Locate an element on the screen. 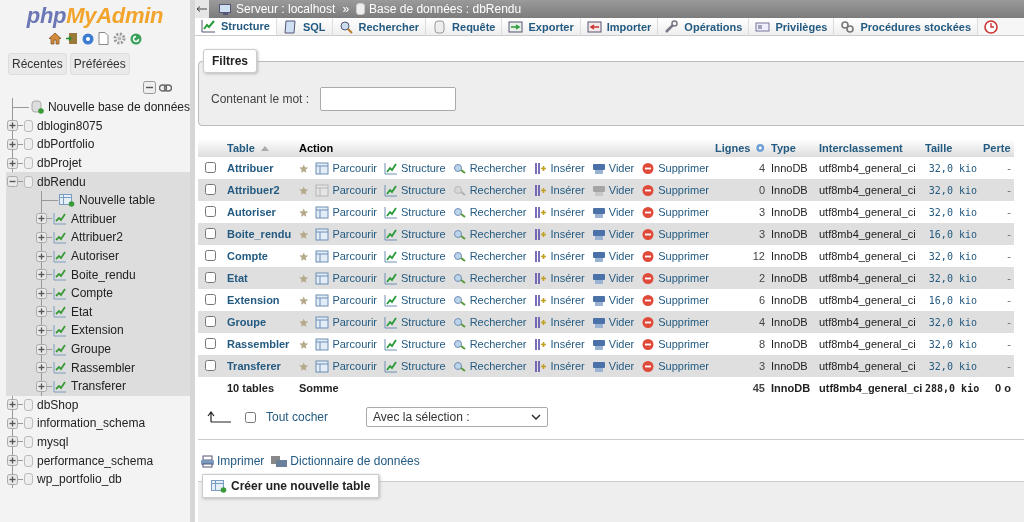 The height and width of the screenshot is (522, 1024). clock-icon is located at coordinates (991, 26).